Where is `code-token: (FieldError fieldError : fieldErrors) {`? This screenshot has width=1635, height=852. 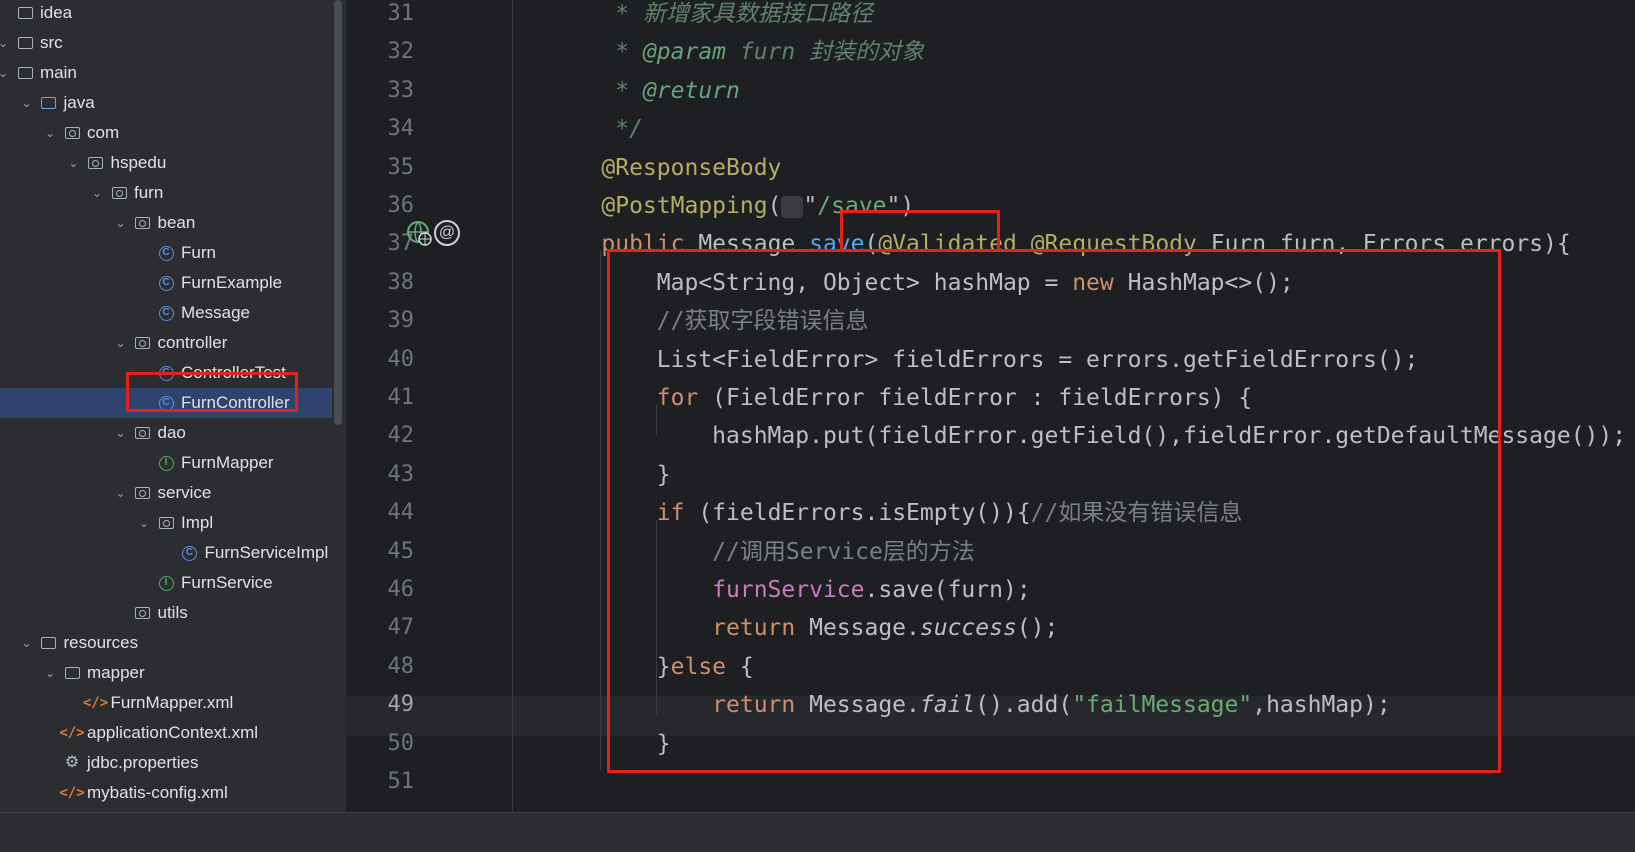
code-token: (FieldError fieldError : fieldErrors) { is located at coordinates (975, 398).